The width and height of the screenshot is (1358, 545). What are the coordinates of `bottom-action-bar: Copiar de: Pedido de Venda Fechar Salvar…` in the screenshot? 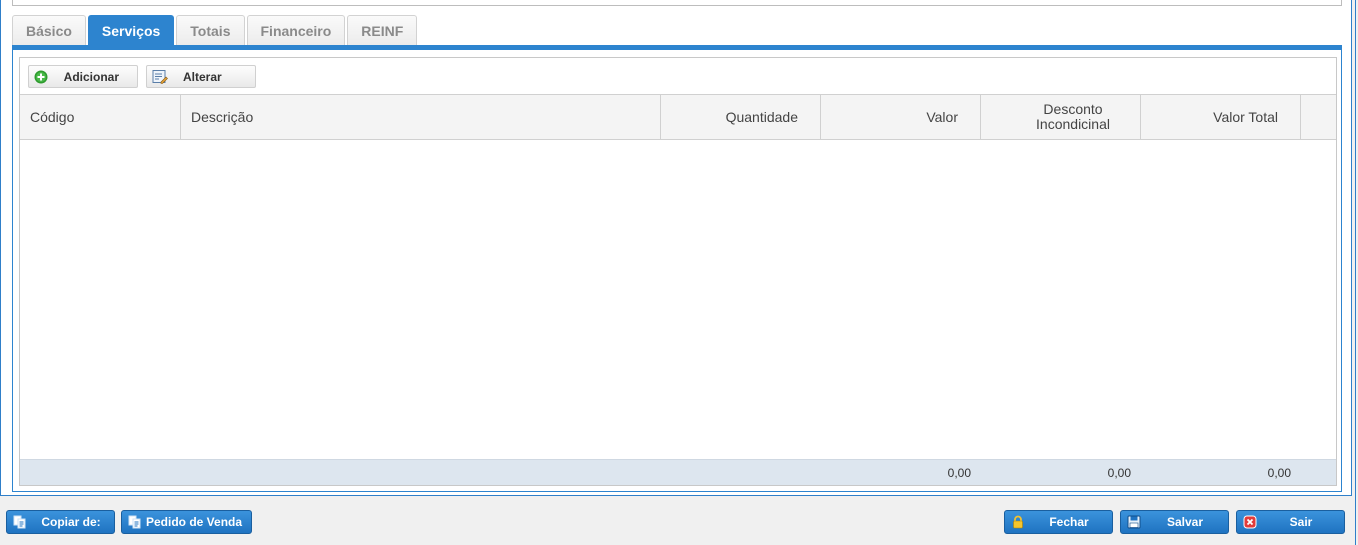 It's located at (679, 520).